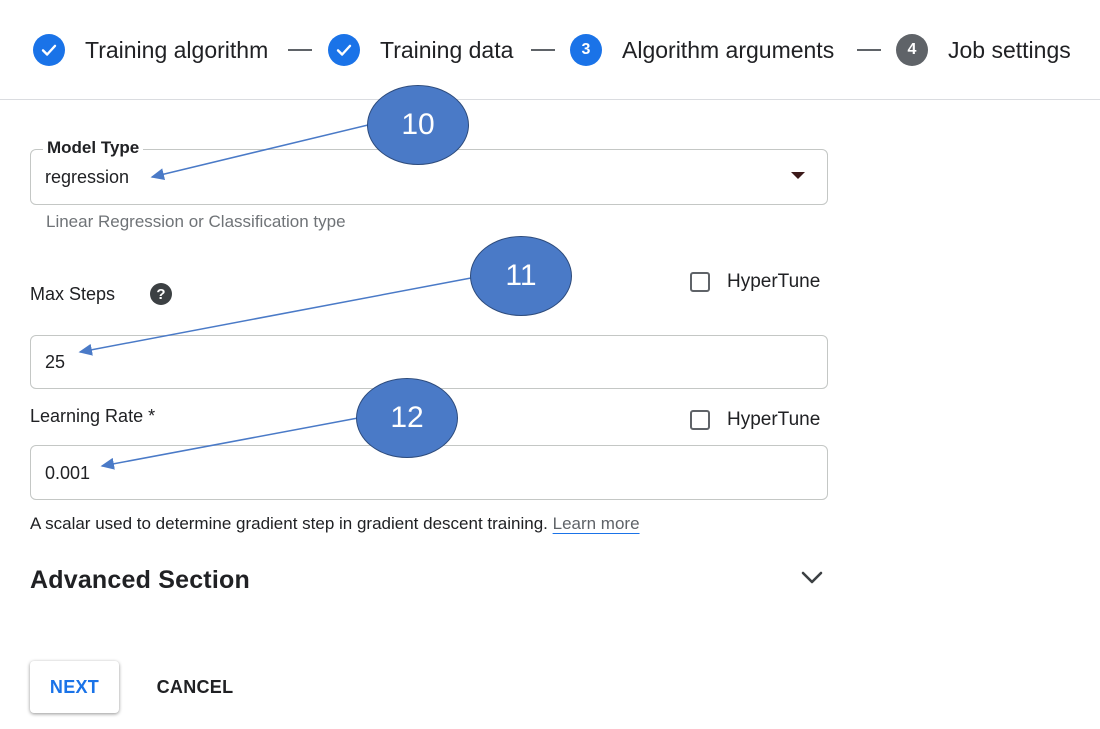 The height and width of the screenshot is (729, 1100). What do you see at coordinates (68, 473) in the screenshot?
I see `learning-rate-value: 0.001` at bounding box center [68, 473].